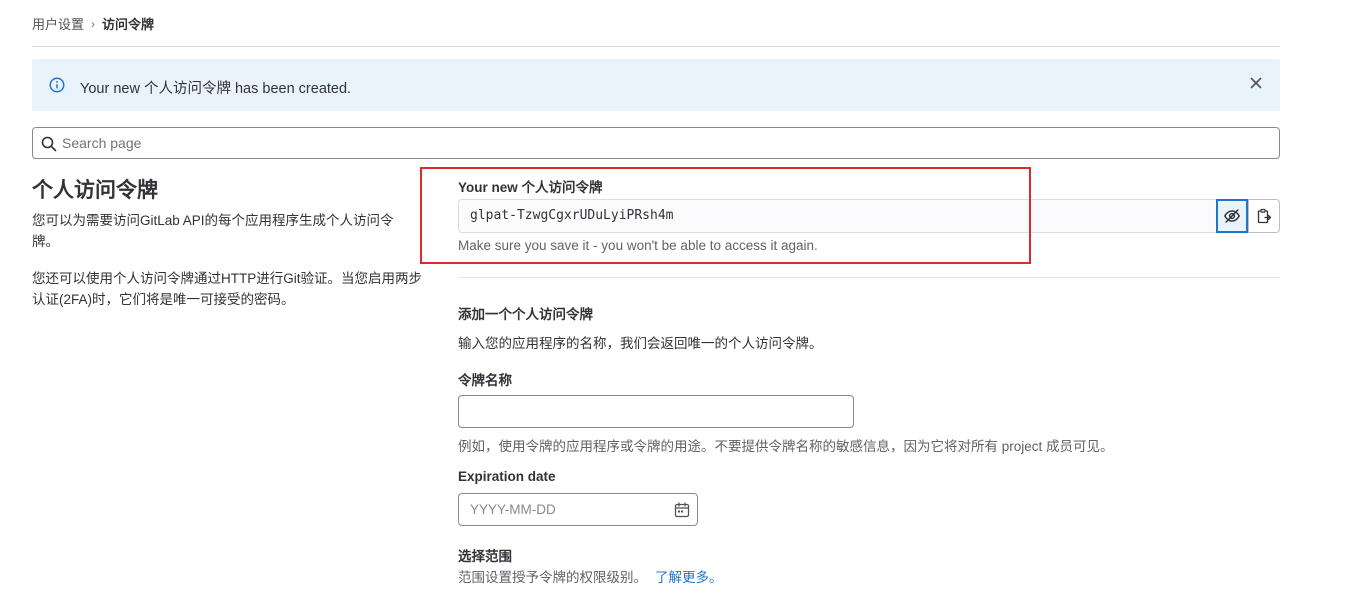 The image size is (1355, 598). What do you see at coordinates (128, 23) in the screenshot?
I see `breadcrumb-access-tokens: 访问令牌` at bounding box center [128, 23].